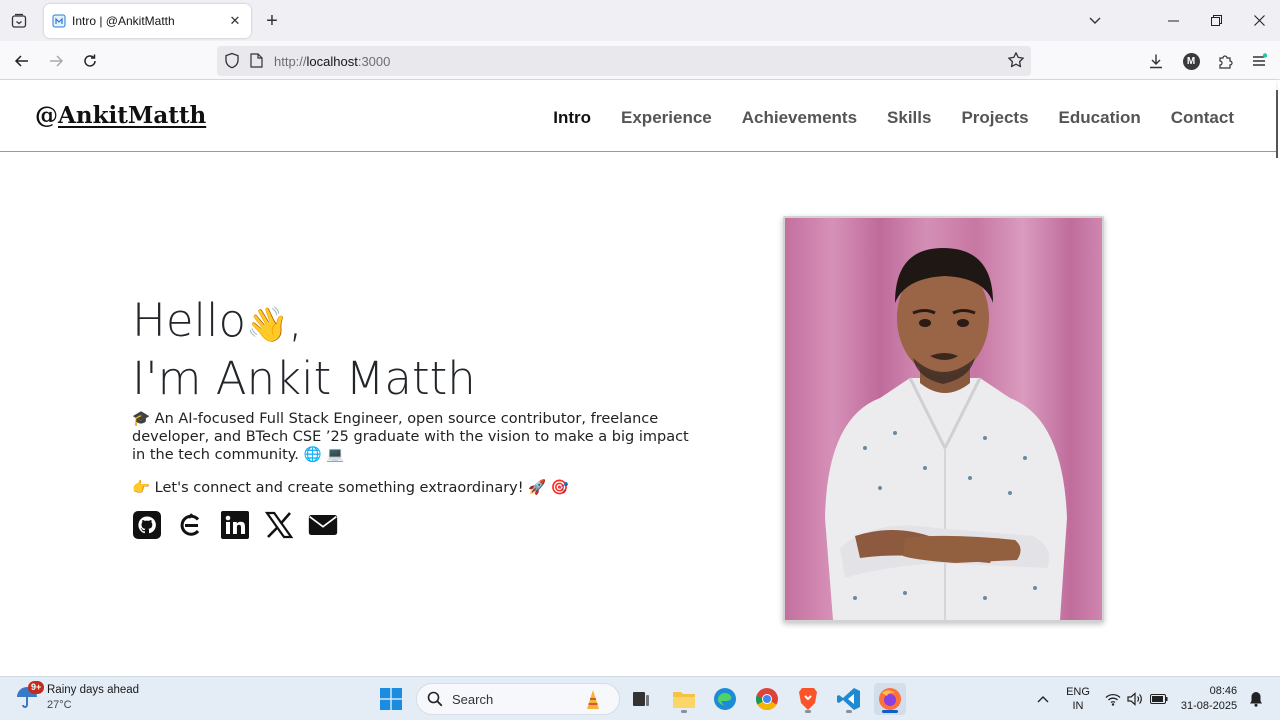 The image size is (1280, 721). I want to click on app-menu-icon, so click(1259, 61).